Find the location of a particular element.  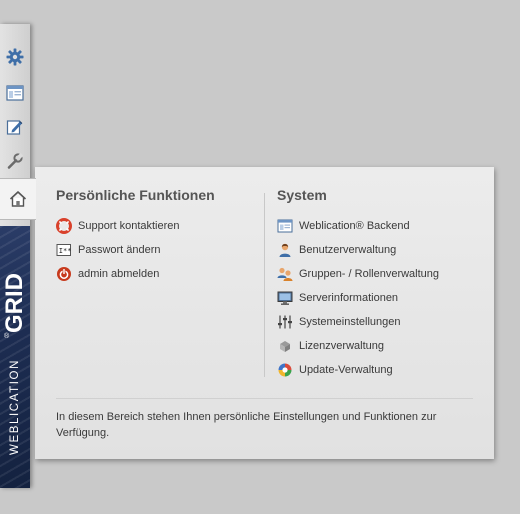

home-button is located at coordinates (18, 199).